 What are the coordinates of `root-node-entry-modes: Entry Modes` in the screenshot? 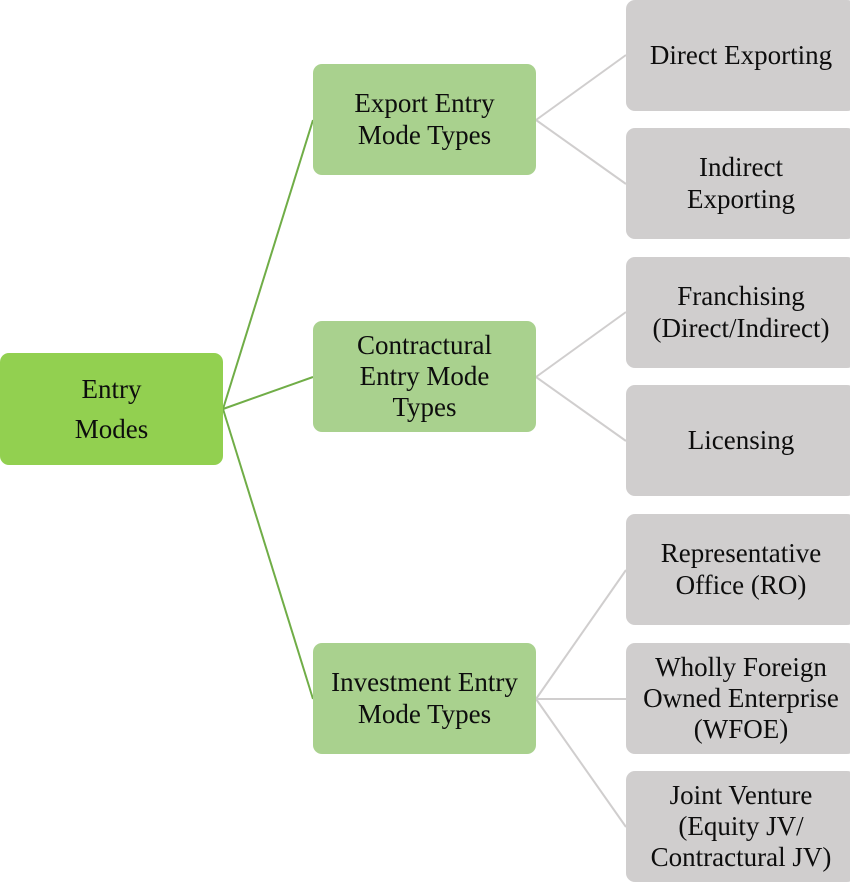 It's located at (111, 409).